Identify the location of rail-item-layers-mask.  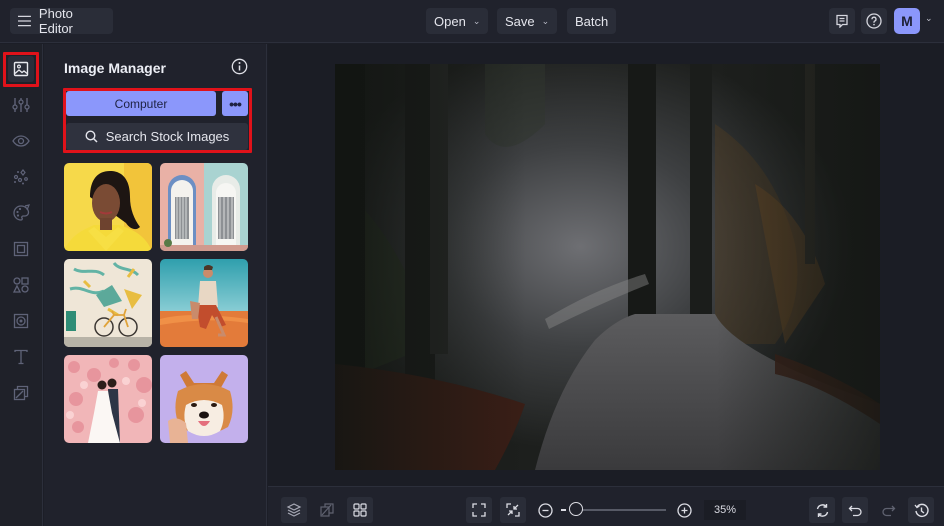
(21, 393).